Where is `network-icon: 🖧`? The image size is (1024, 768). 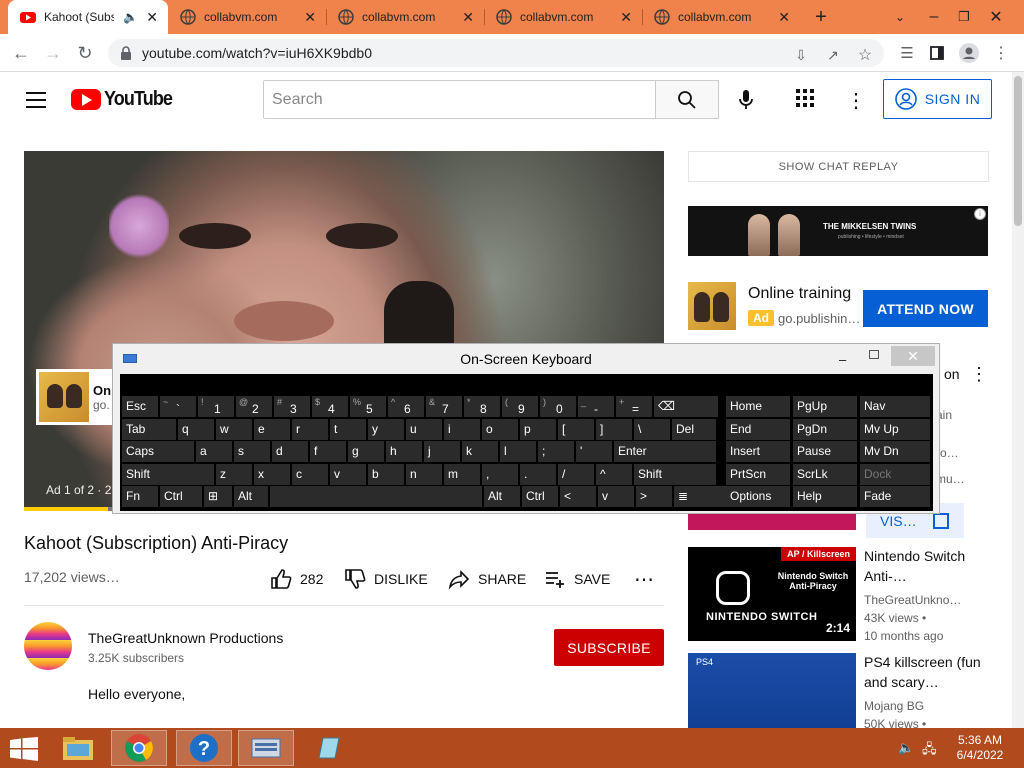
network-icon: 🖧 is located at coordinates (929, 751).